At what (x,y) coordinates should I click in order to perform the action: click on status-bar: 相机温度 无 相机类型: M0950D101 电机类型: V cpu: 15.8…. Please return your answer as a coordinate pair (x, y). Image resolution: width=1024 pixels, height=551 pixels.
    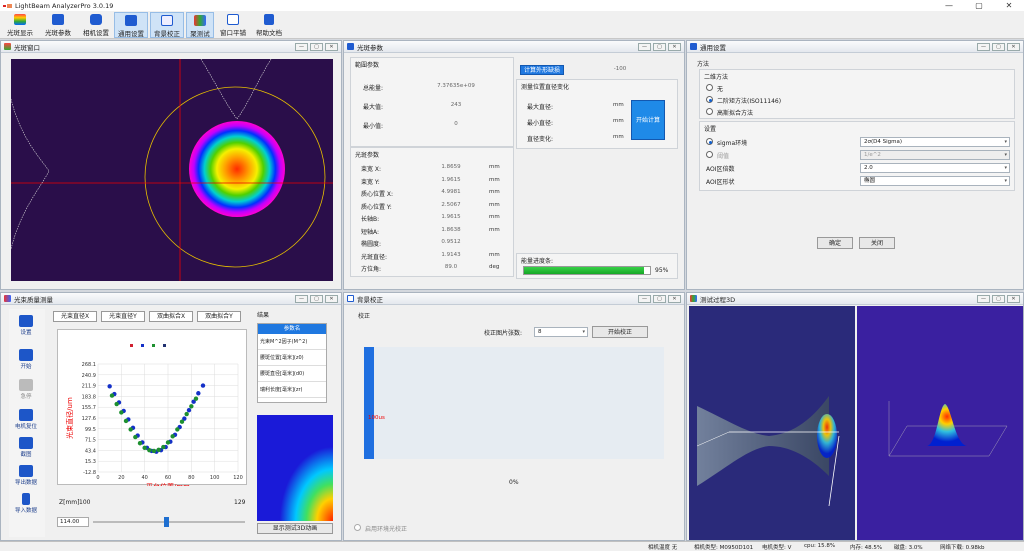
    Looking at the image, I should click on (512, 546).